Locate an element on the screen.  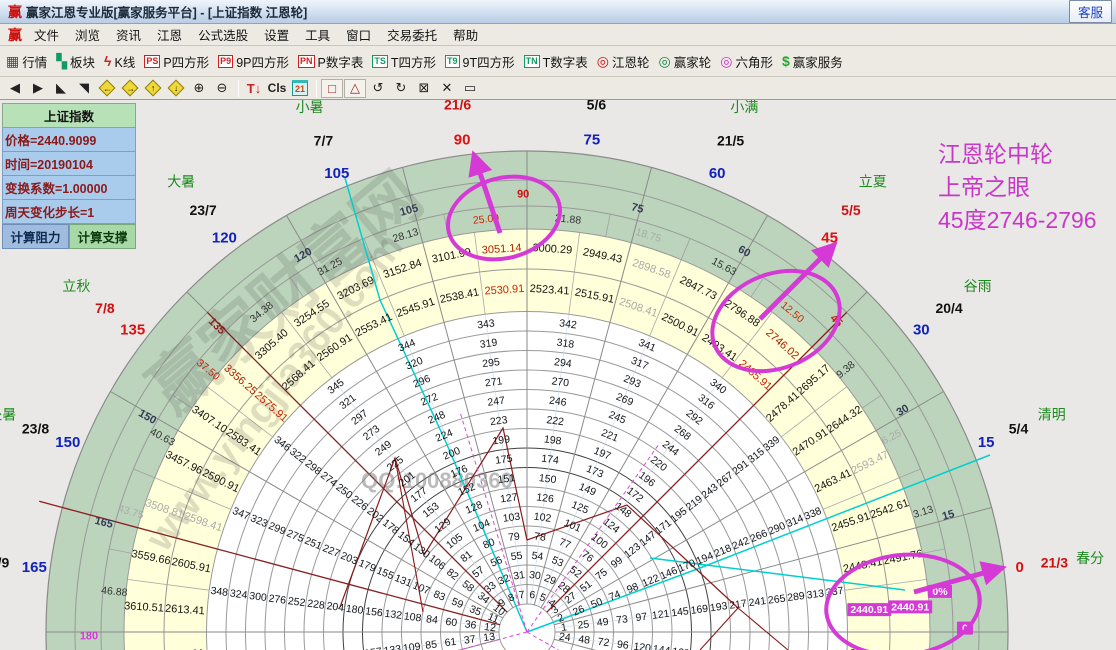
wheel-number: 342 is located at coordinates (568, 324).